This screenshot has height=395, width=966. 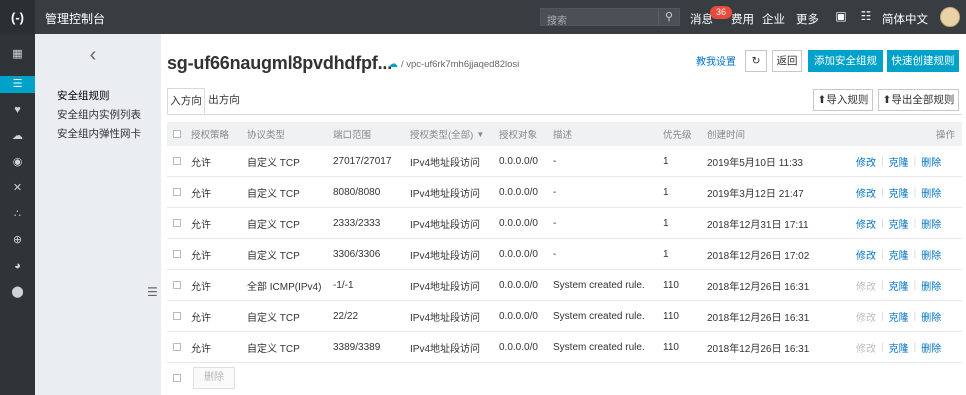 I want to click on export-rules-button: ⬆导出全部规则, so click(x=918, y=100).